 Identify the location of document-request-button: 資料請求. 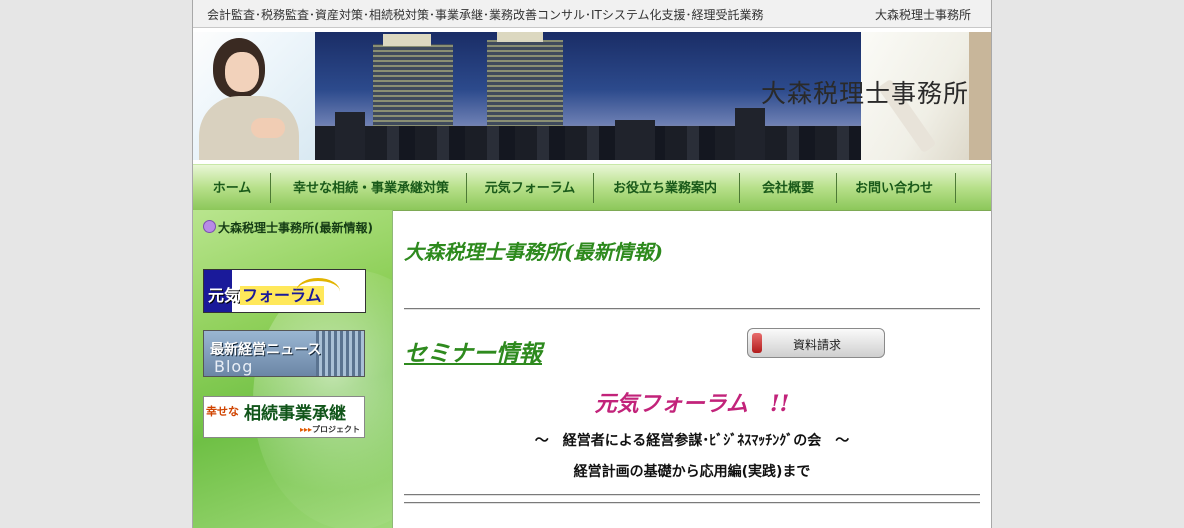
(816, 343).